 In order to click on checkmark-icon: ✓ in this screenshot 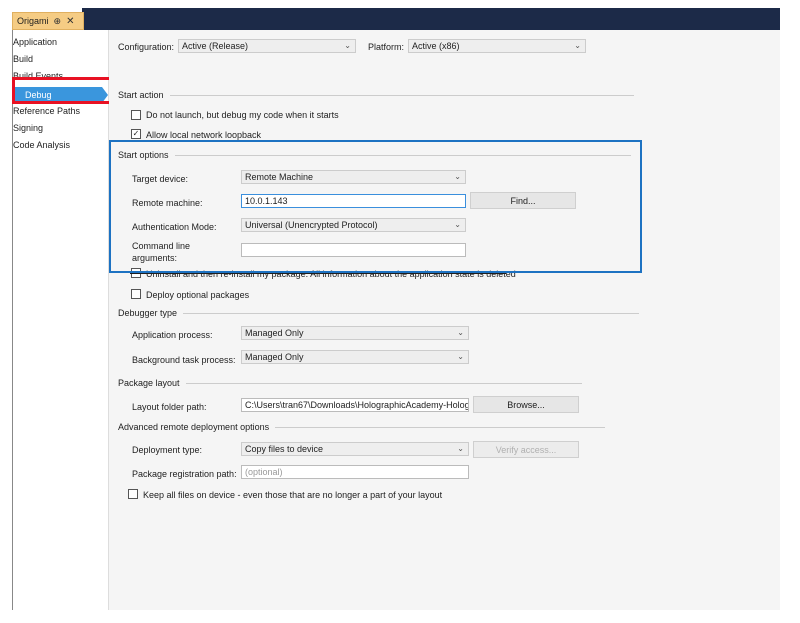, I will do `click(136, 133)`.